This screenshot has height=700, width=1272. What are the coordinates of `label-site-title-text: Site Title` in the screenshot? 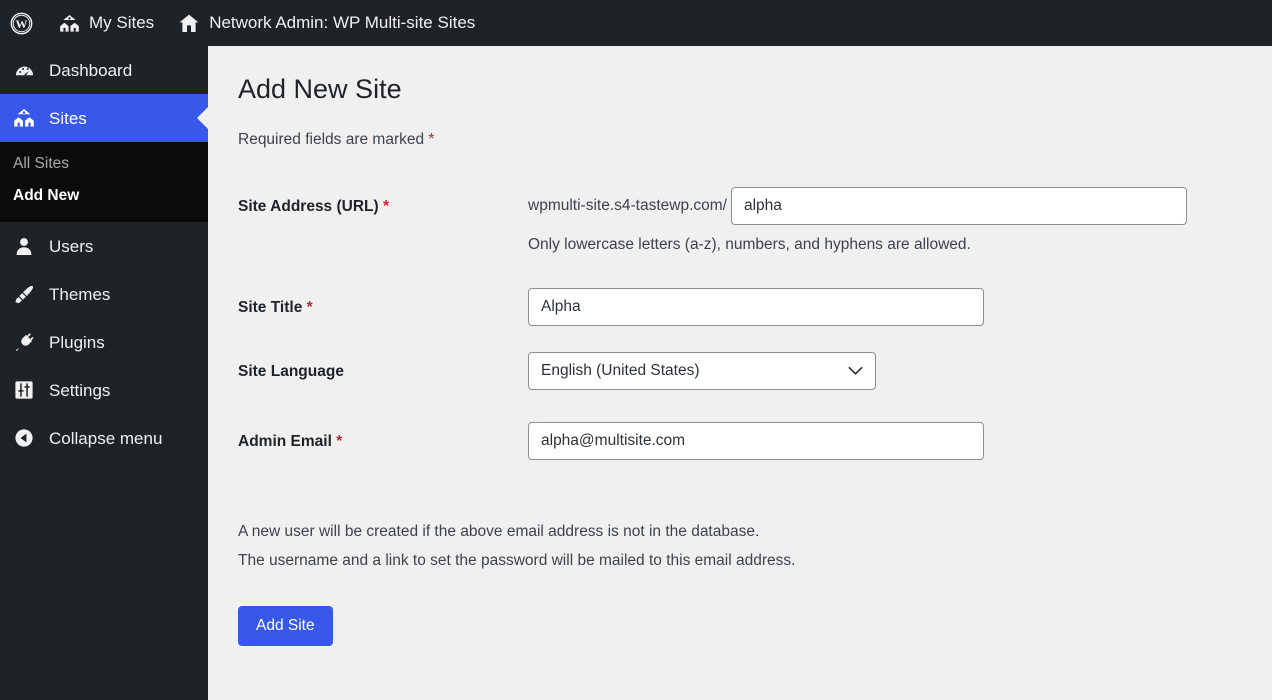 It's located at (270, 308).